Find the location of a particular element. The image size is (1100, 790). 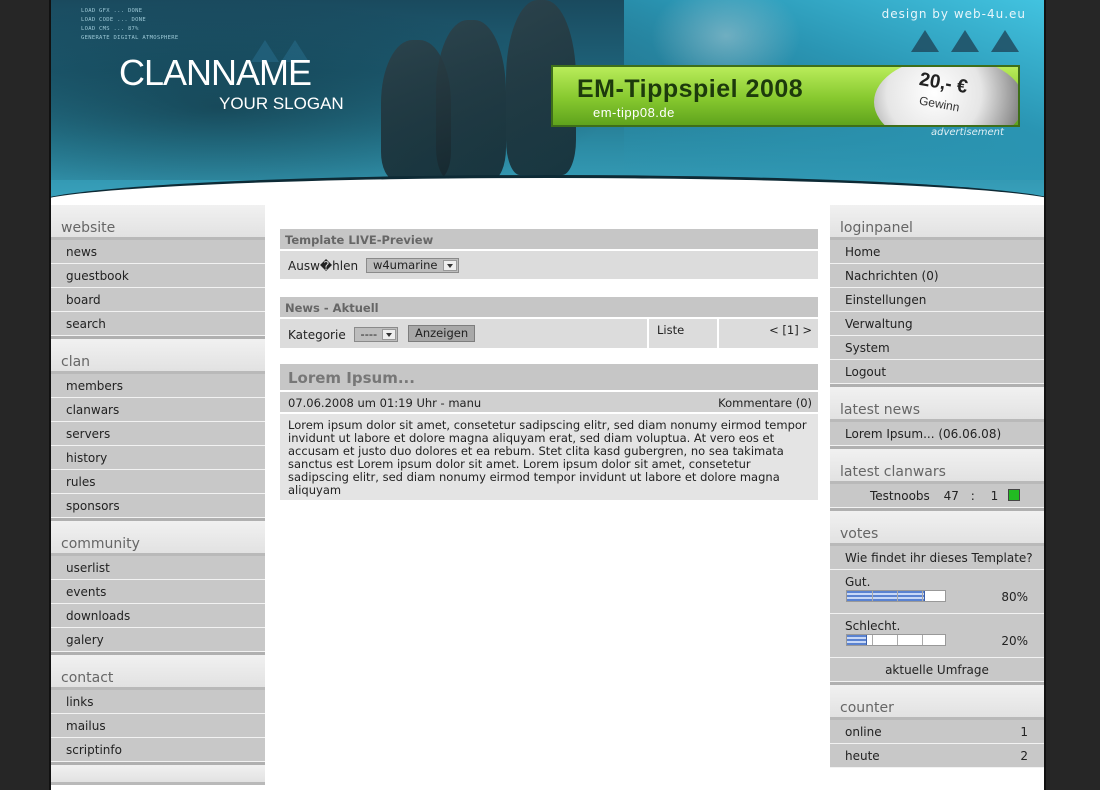

slogan: YOUR SLOGAN is located at coordinates (281, 103).